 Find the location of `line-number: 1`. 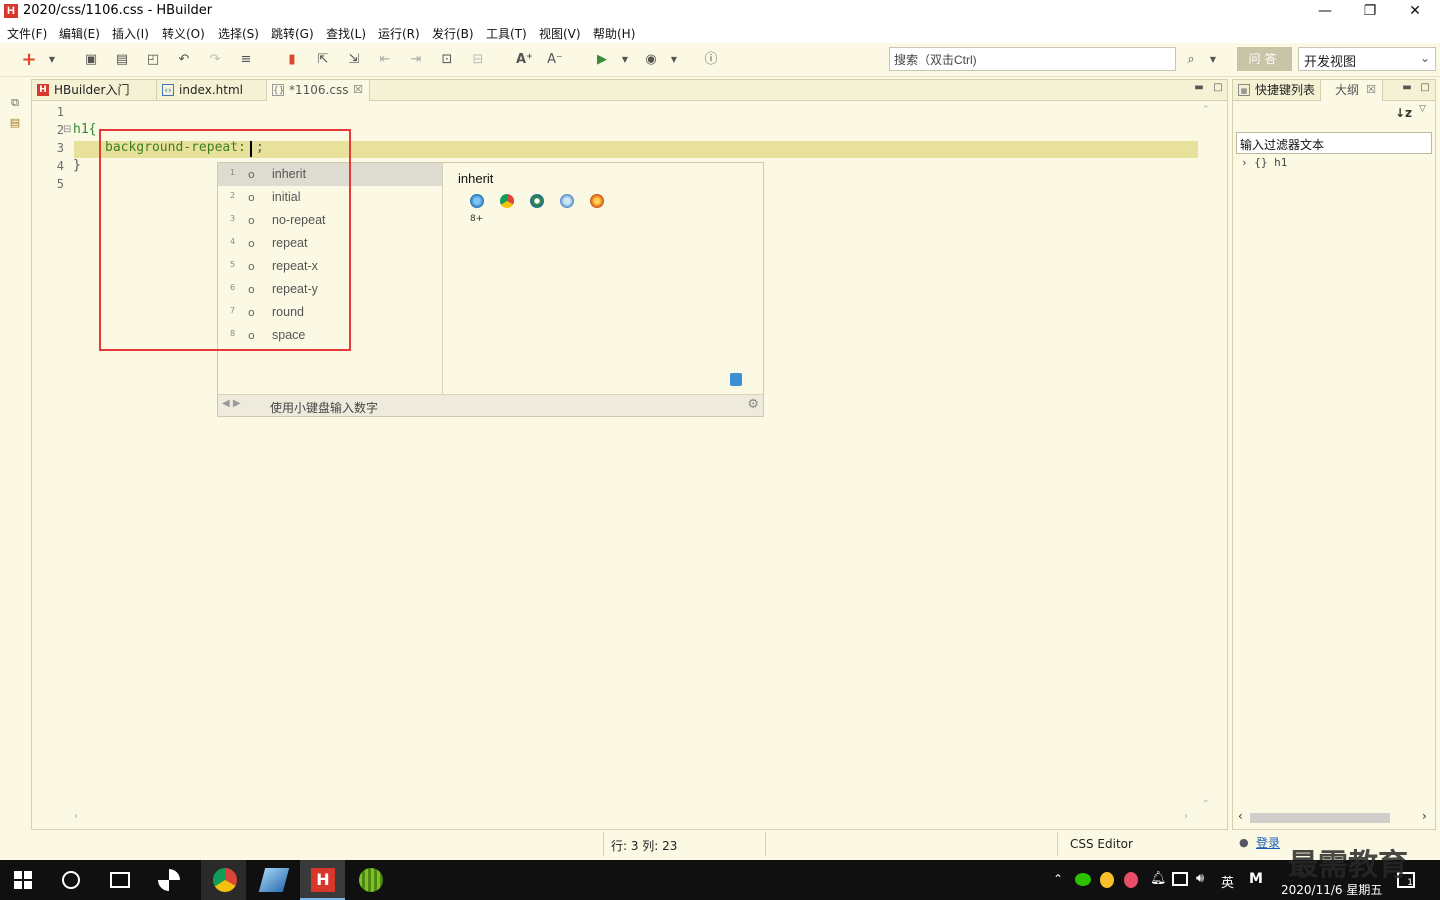

line-number: 1 is located at coordinates (60, 112).